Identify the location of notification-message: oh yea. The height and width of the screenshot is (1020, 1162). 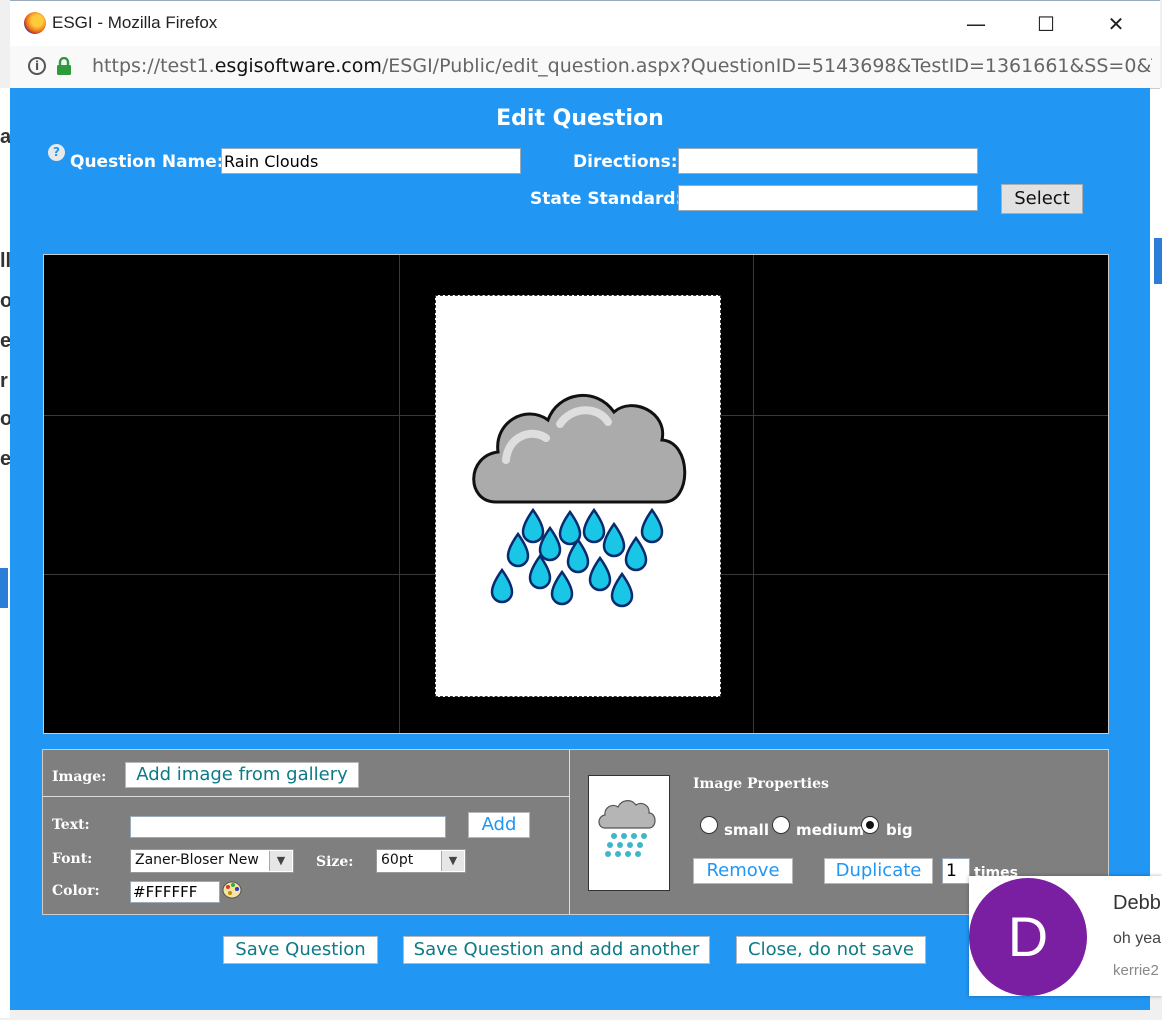
(1137, 938).